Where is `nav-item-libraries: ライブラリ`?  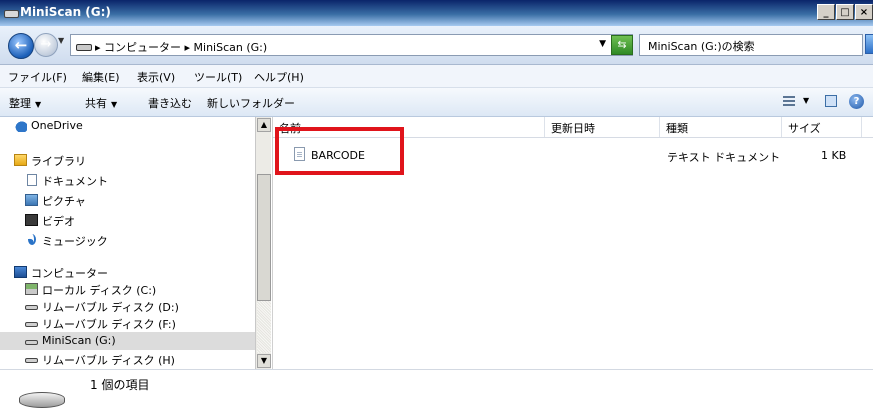
nav-item-libraries: ライブラリ is located at coordinates (127, 160).